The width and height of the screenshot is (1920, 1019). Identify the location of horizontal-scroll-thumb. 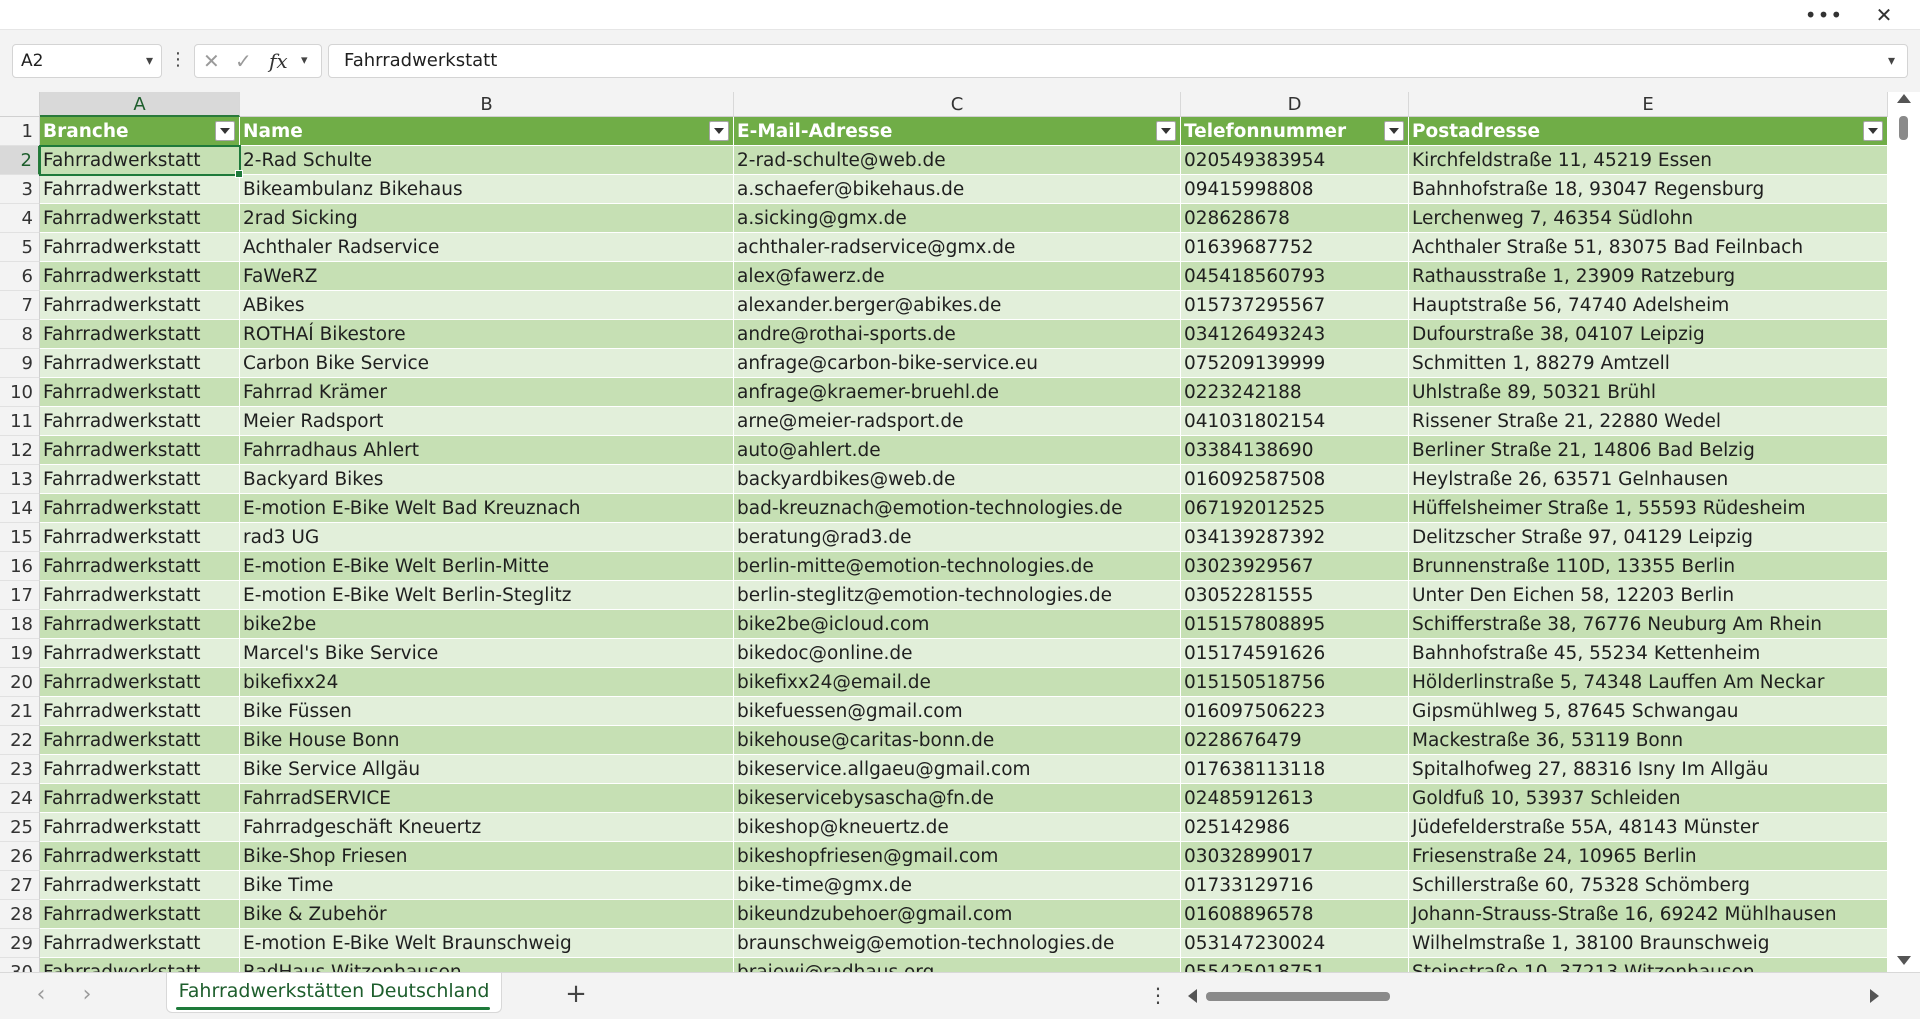
(1298, 996).